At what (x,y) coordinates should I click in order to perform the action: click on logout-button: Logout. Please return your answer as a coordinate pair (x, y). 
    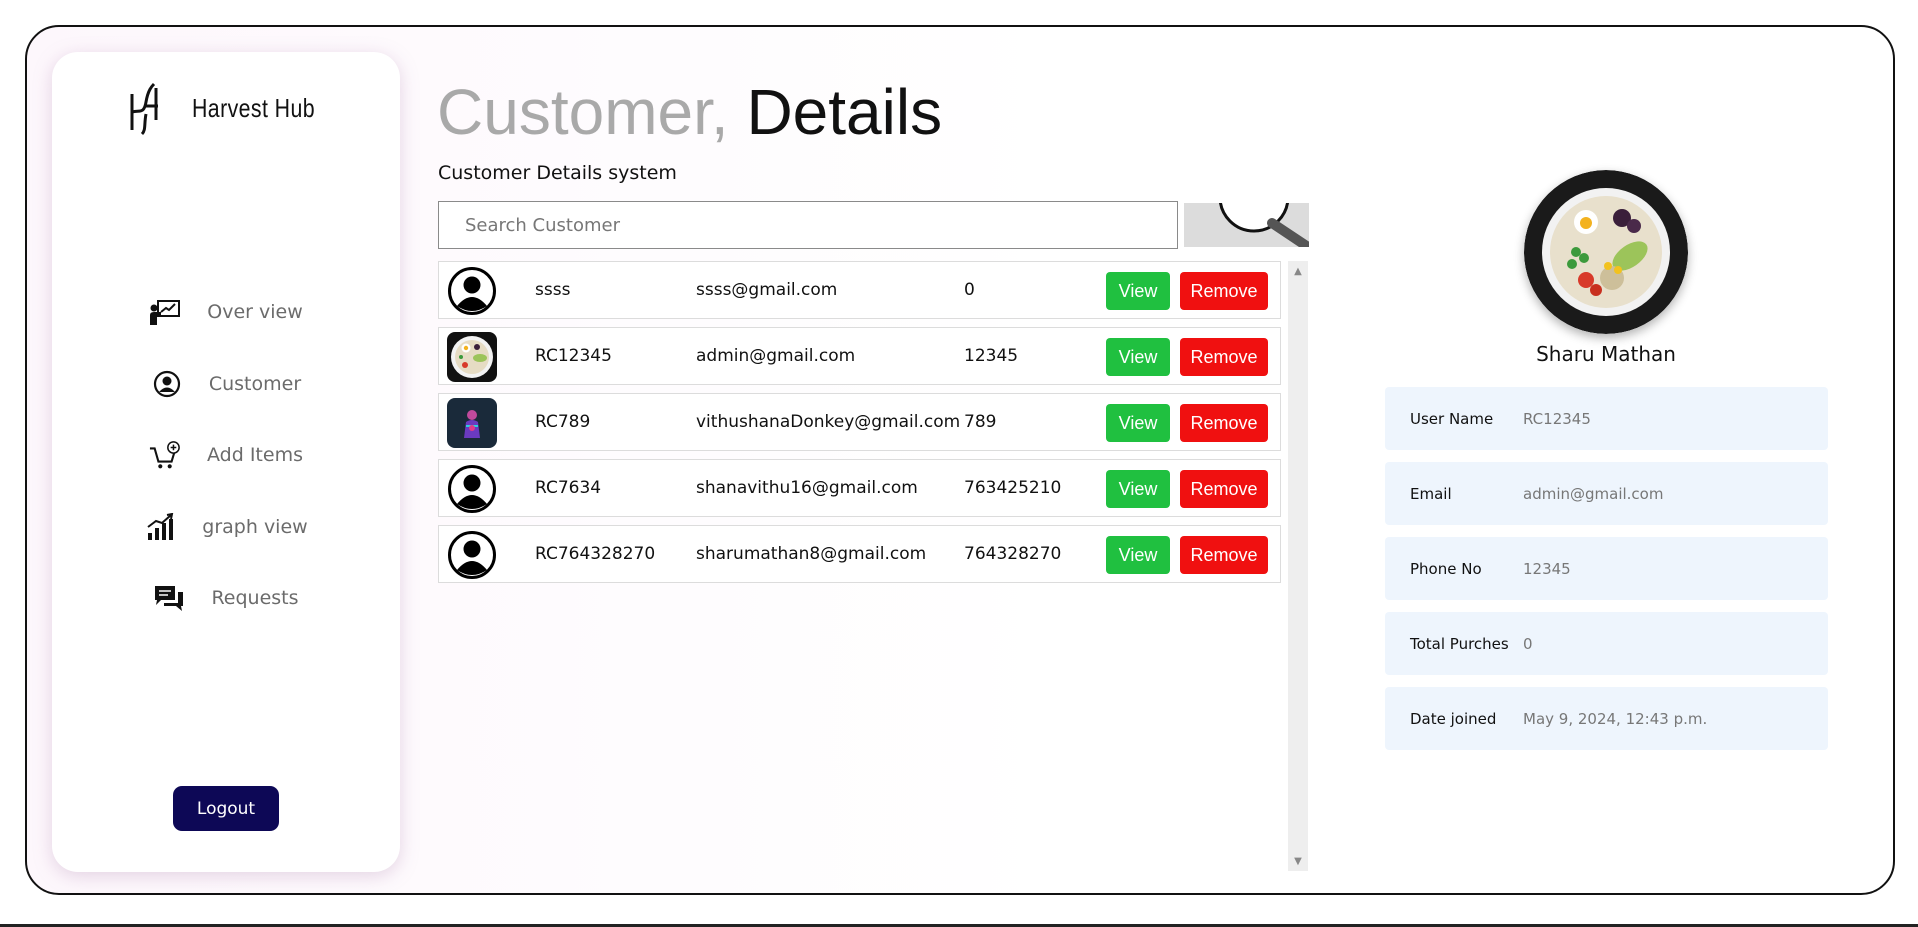
    Looking at the image, I should click on (226, 808).